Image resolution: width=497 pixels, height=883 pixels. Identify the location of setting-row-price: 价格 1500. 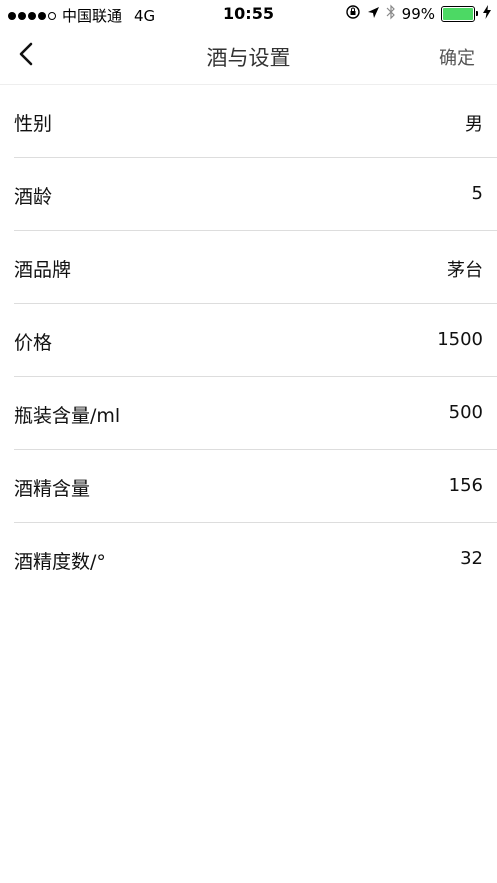
(255, 340).